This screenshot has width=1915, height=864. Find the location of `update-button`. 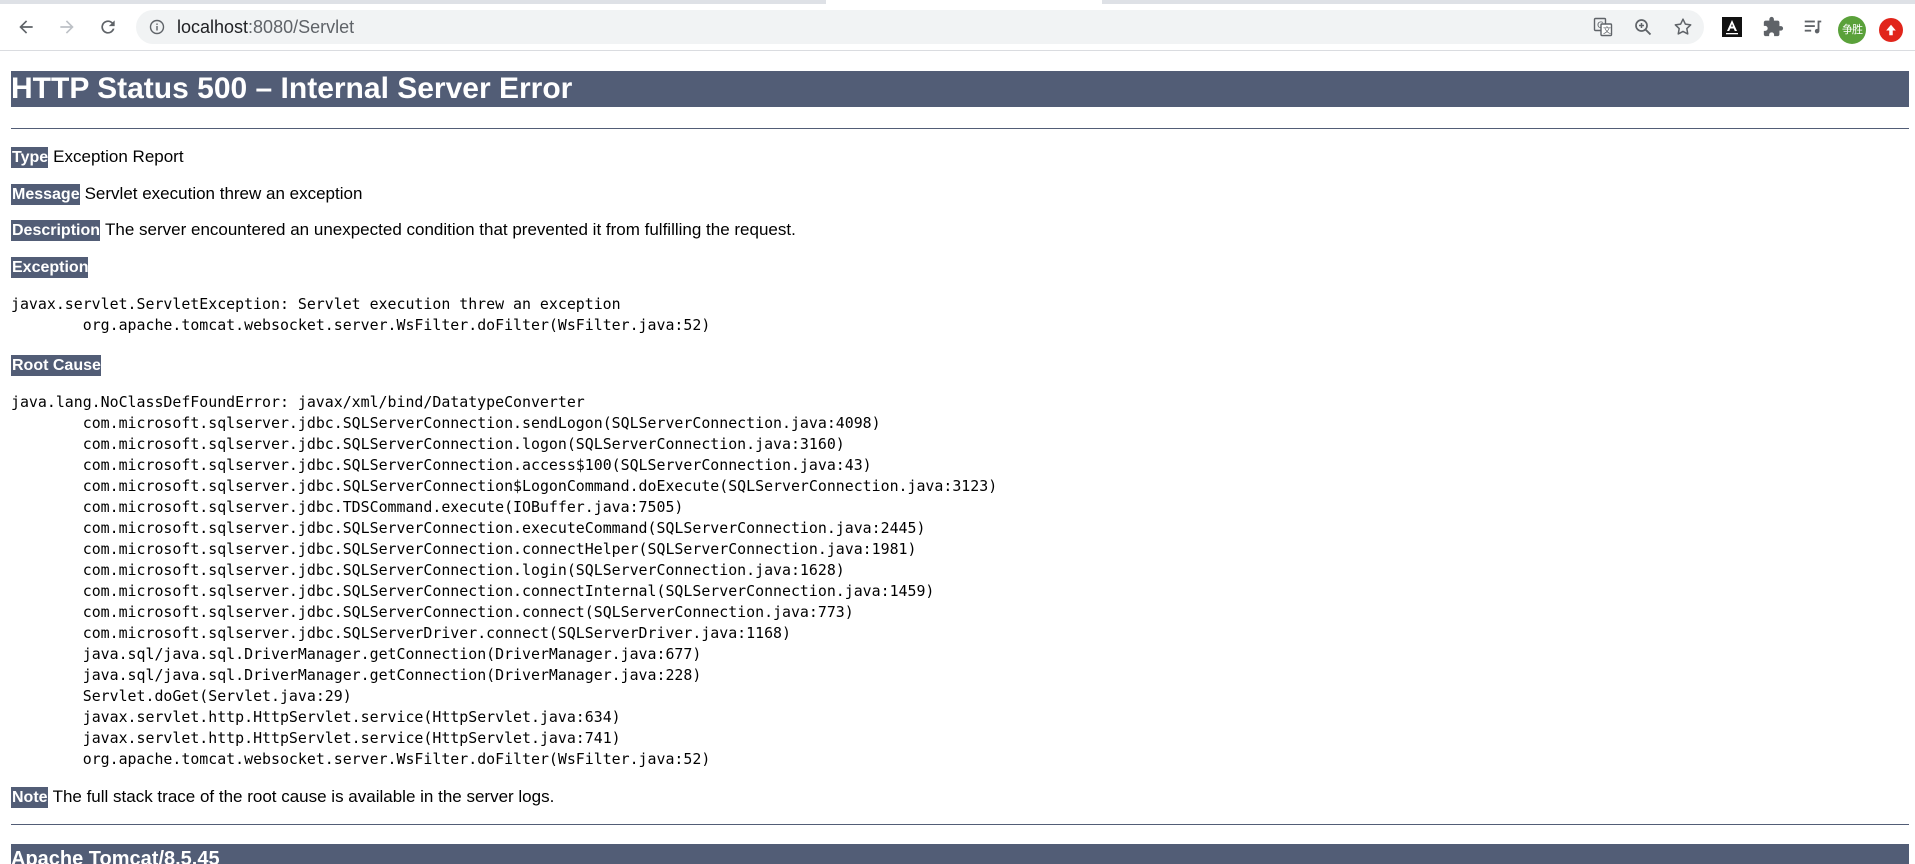

update-button is located at coordinates (1891, 30).